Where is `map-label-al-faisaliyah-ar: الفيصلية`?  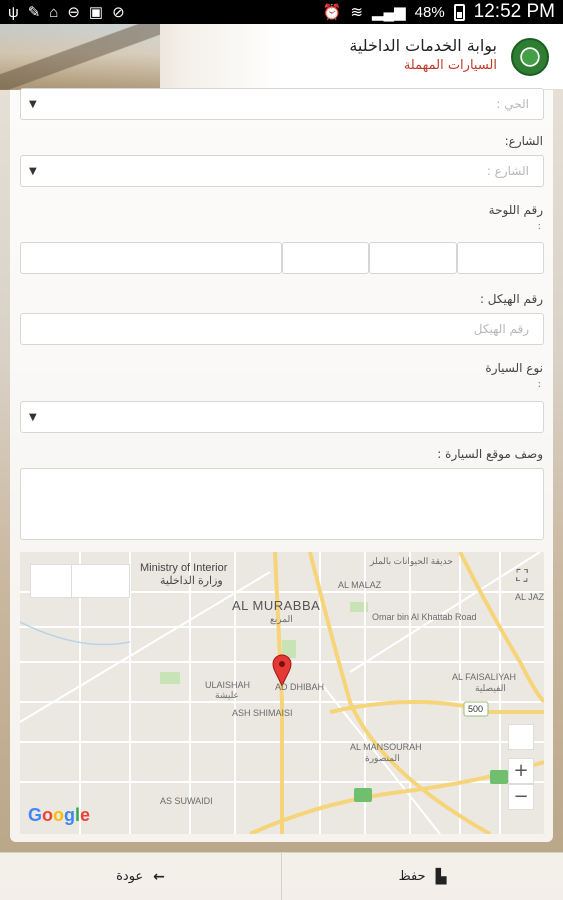 map-label-al-faisaliyah-ar: الفيصلية is located at coordinates (490, 688).